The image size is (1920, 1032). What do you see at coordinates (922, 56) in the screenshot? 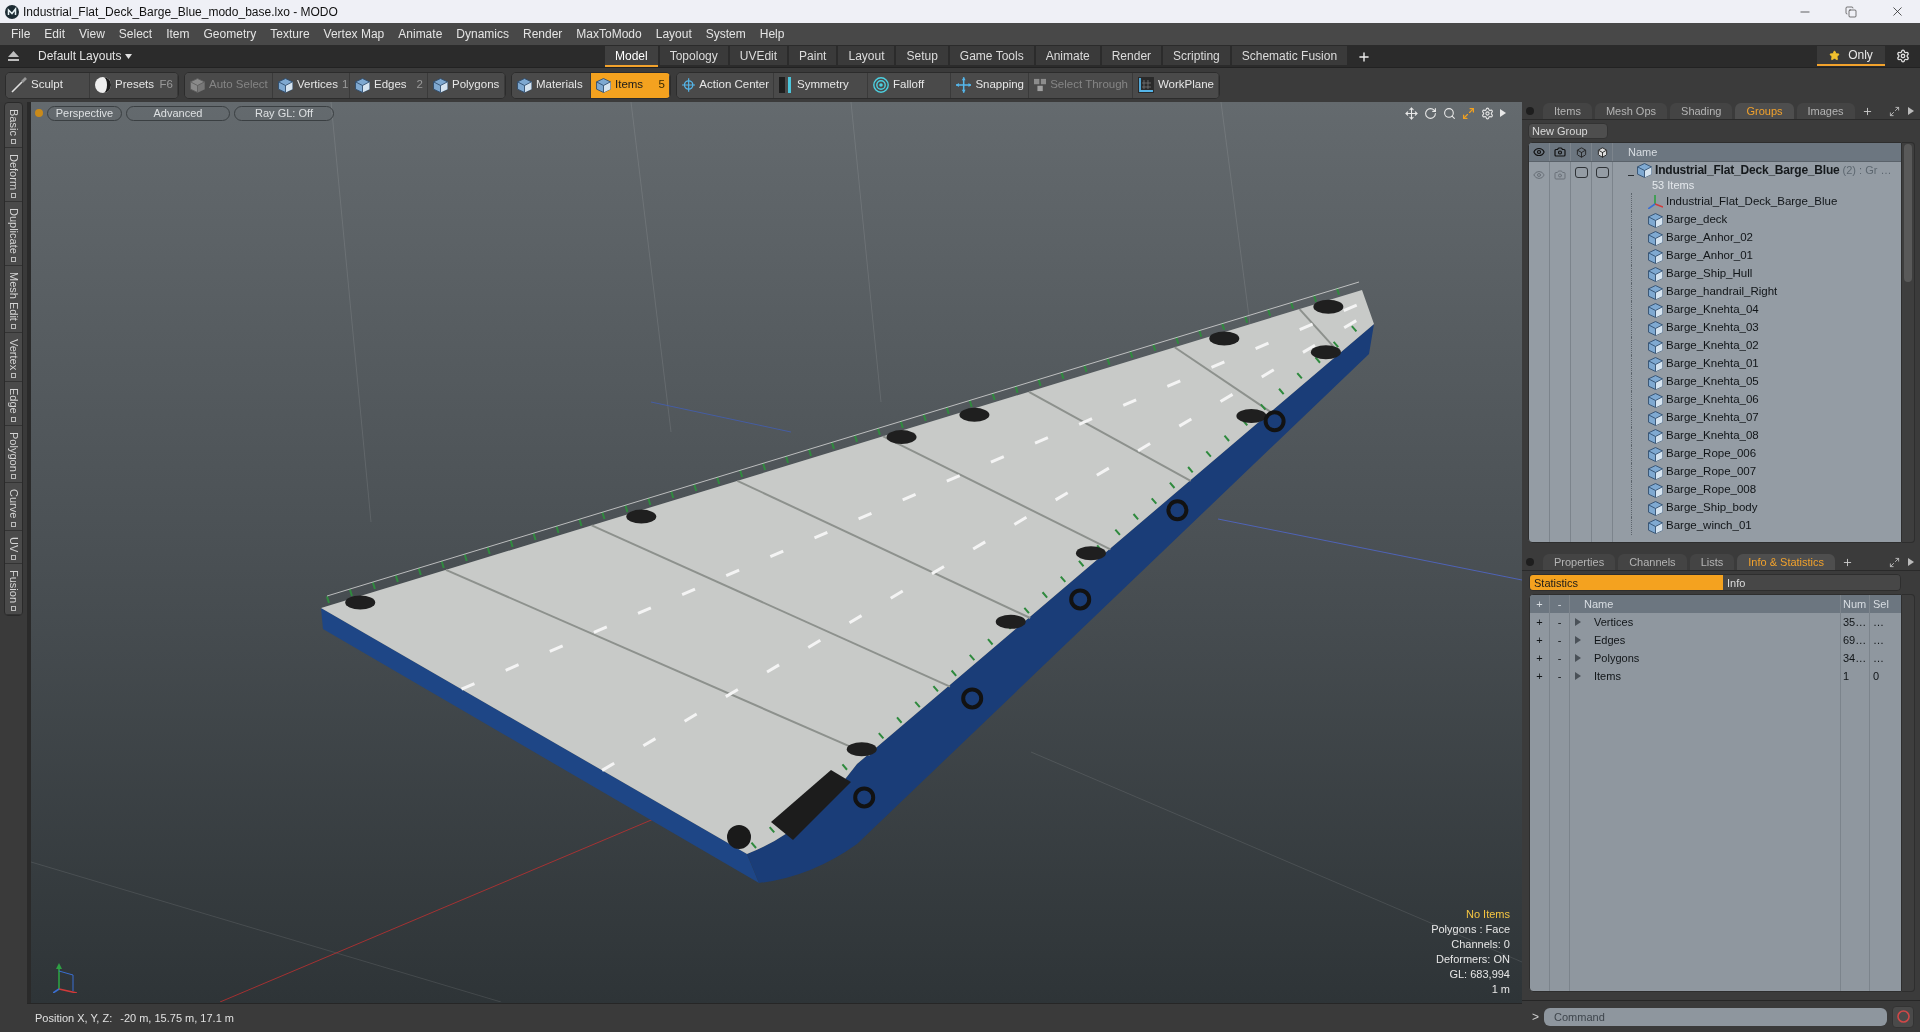
I see `layout-tab: Setup` at bounding box center [922, 56].